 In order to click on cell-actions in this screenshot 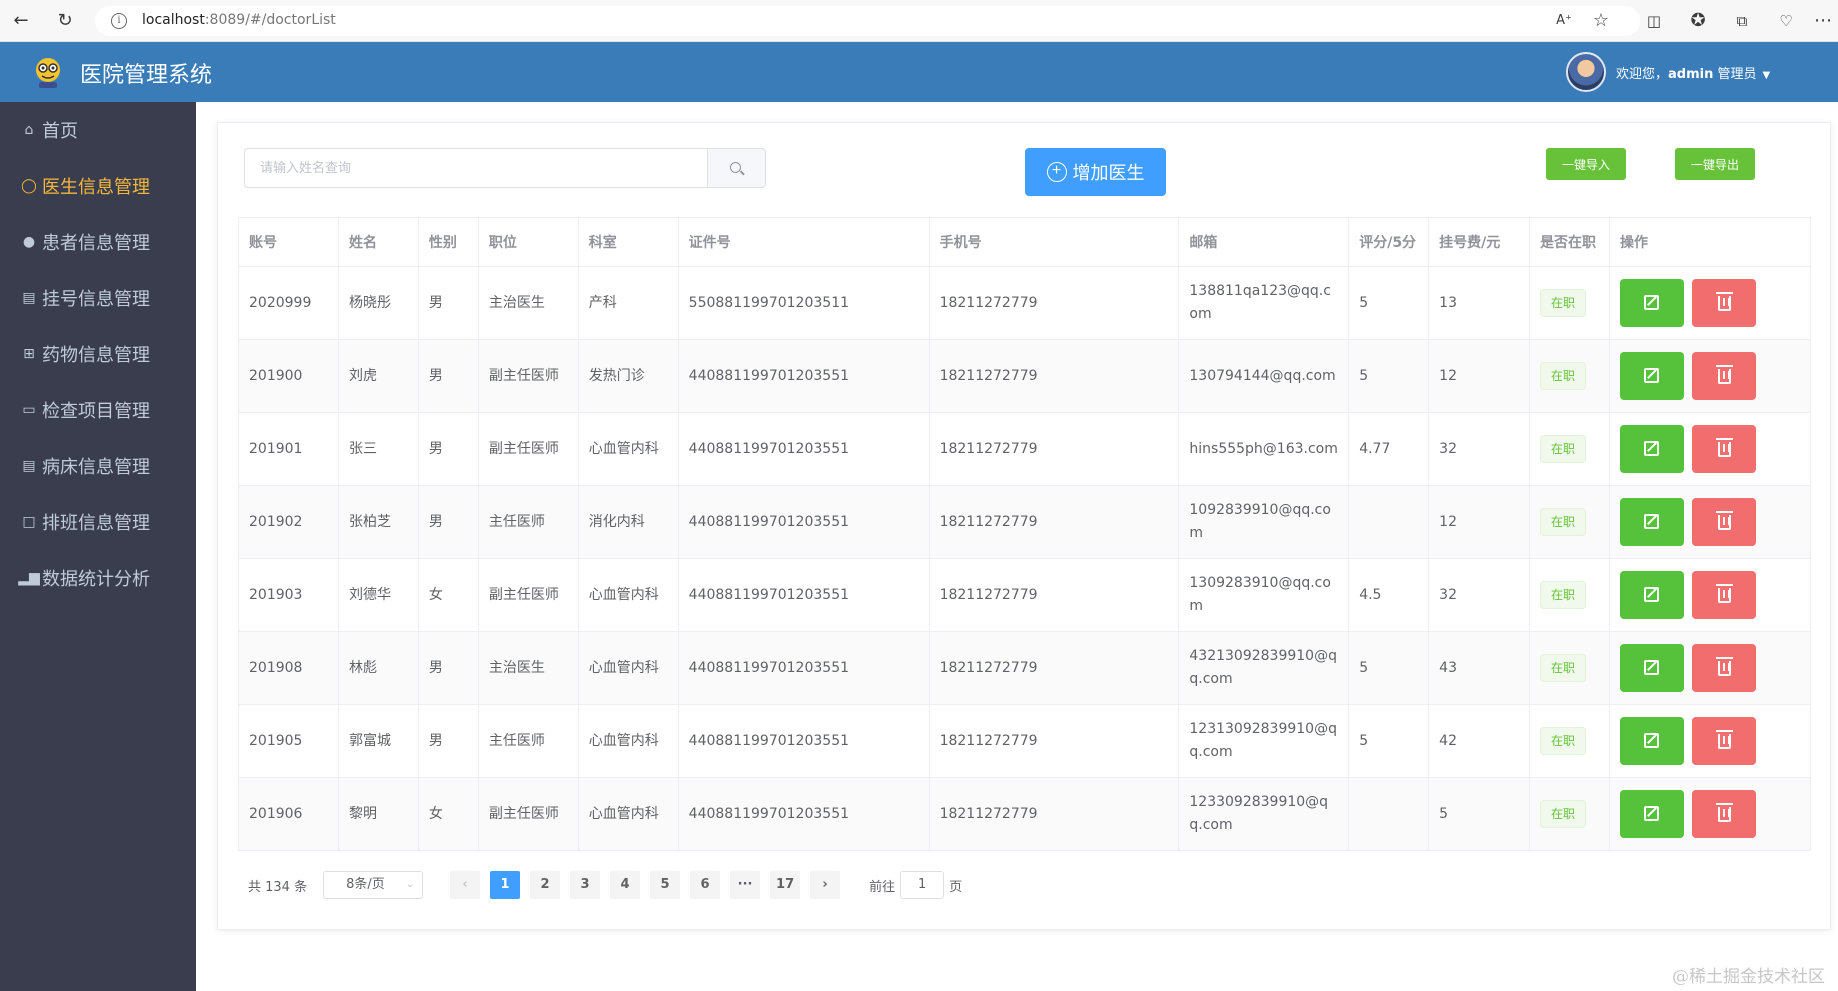, I will do `click(1710, 741)`.